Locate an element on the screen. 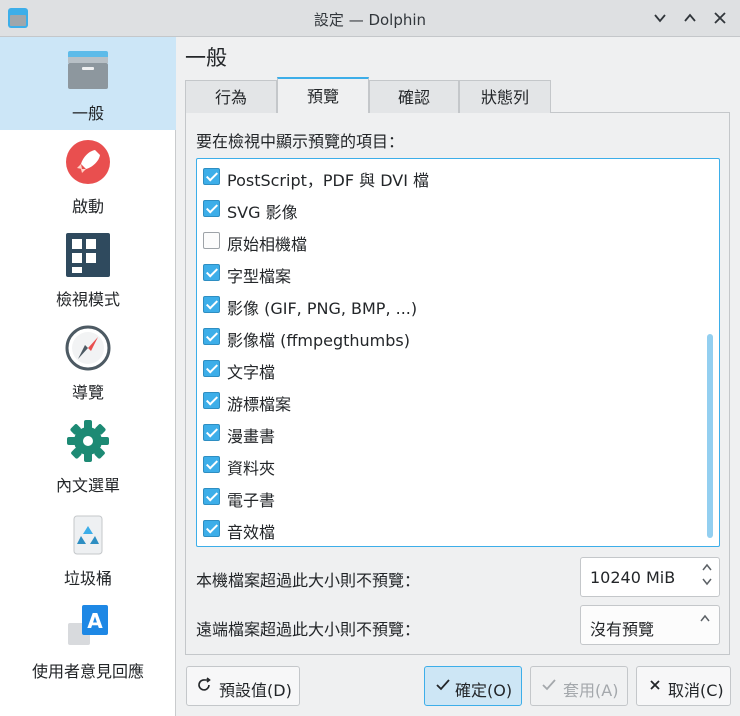  sidebar-item-navigation: 導覽 is located at coordinates (88, 362).